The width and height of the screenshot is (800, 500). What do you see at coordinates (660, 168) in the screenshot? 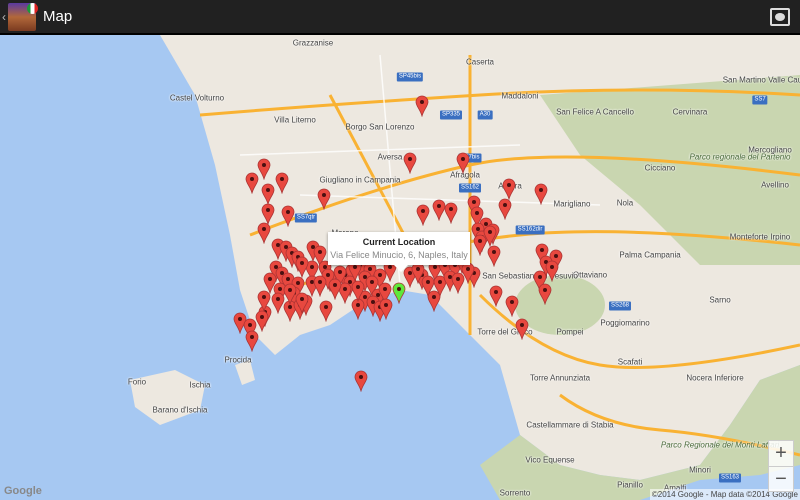
I see `map-label: Cicciano` at bounding box center [660, 168].